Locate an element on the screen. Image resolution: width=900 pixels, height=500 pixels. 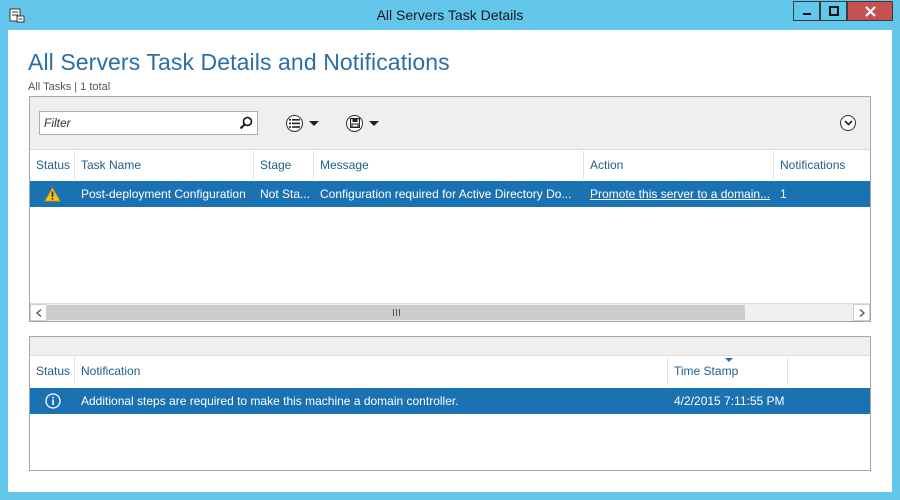
task-name-cell: Post-deployment Configuration is located at coordinates (163, 194).